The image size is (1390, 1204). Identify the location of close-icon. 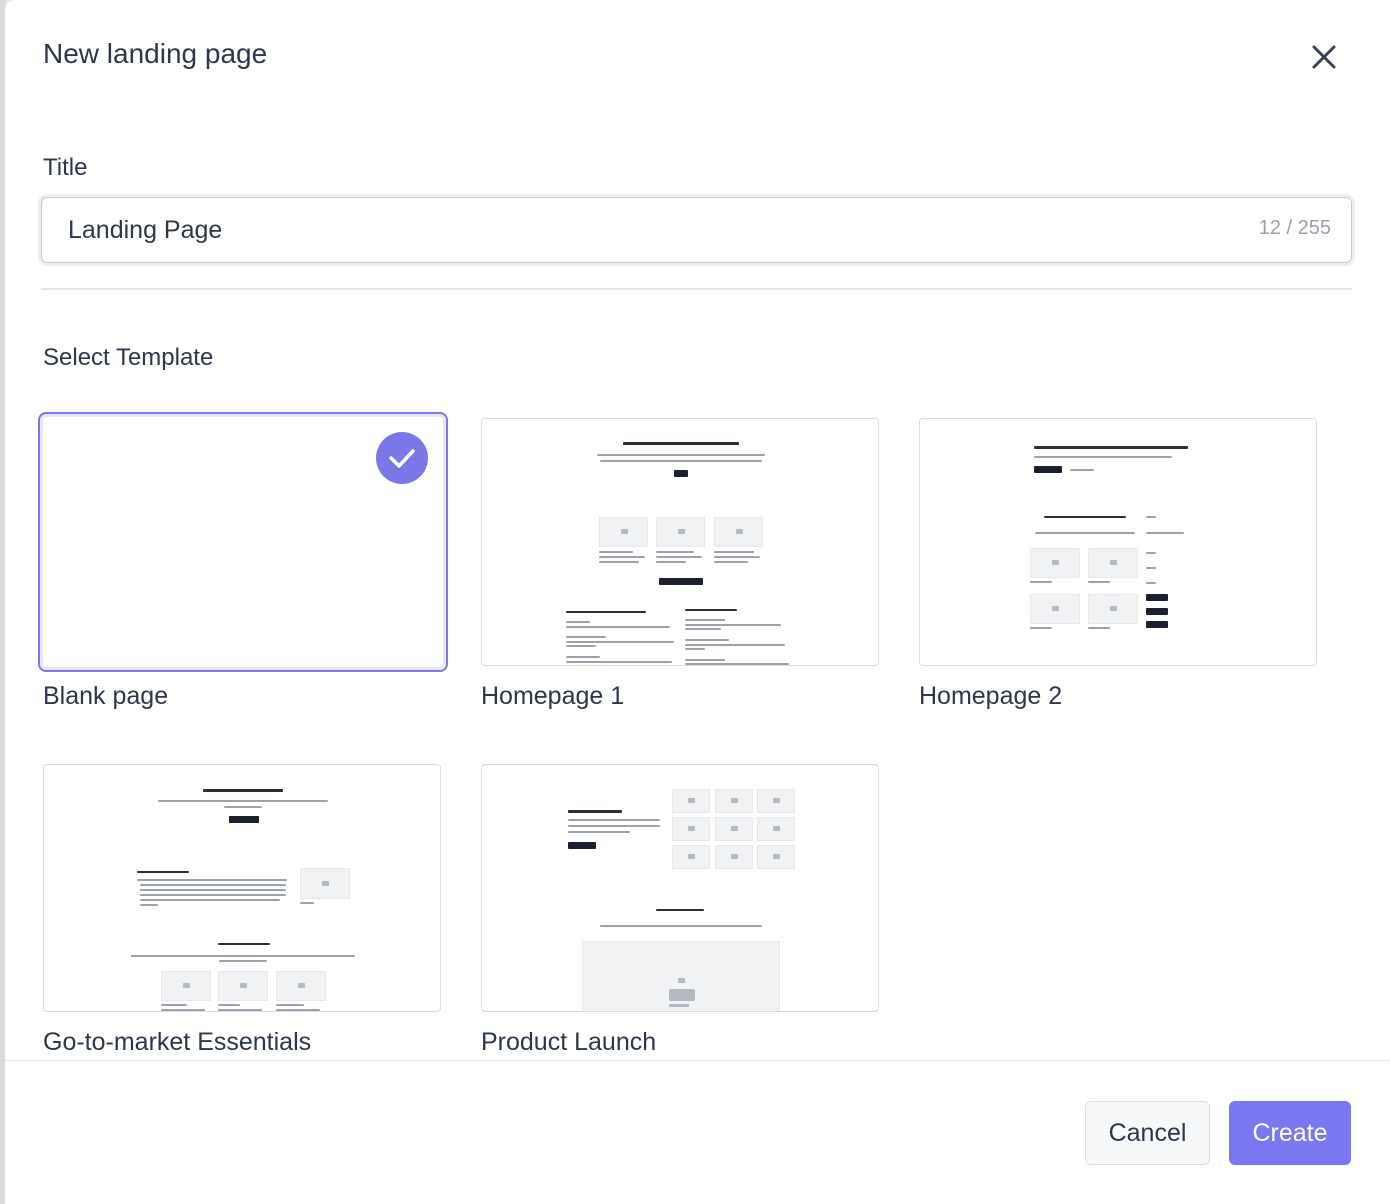
(1324, 57).